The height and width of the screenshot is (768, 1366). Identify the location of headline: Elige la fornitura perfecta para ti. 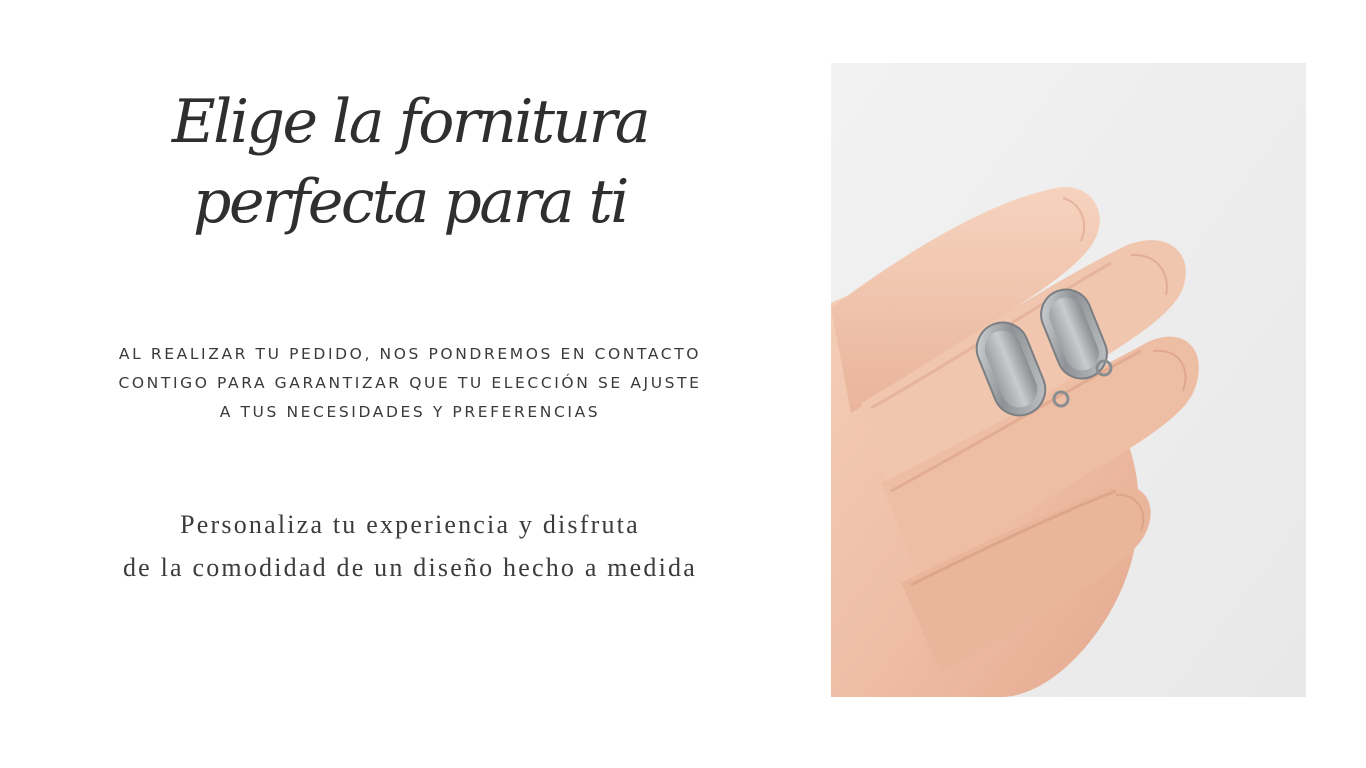
(410, 162).